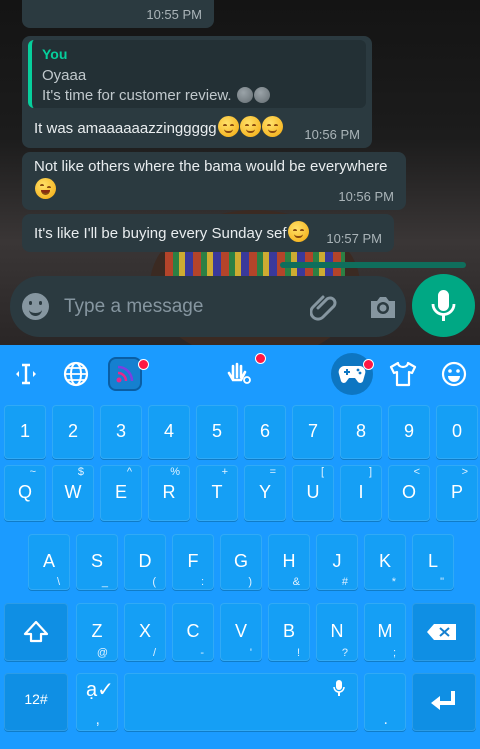 This screenshot has width=480, height=749. Describe the element at coordinates (409, 432) in the screenshot. I see `key-9: 9` at that location.